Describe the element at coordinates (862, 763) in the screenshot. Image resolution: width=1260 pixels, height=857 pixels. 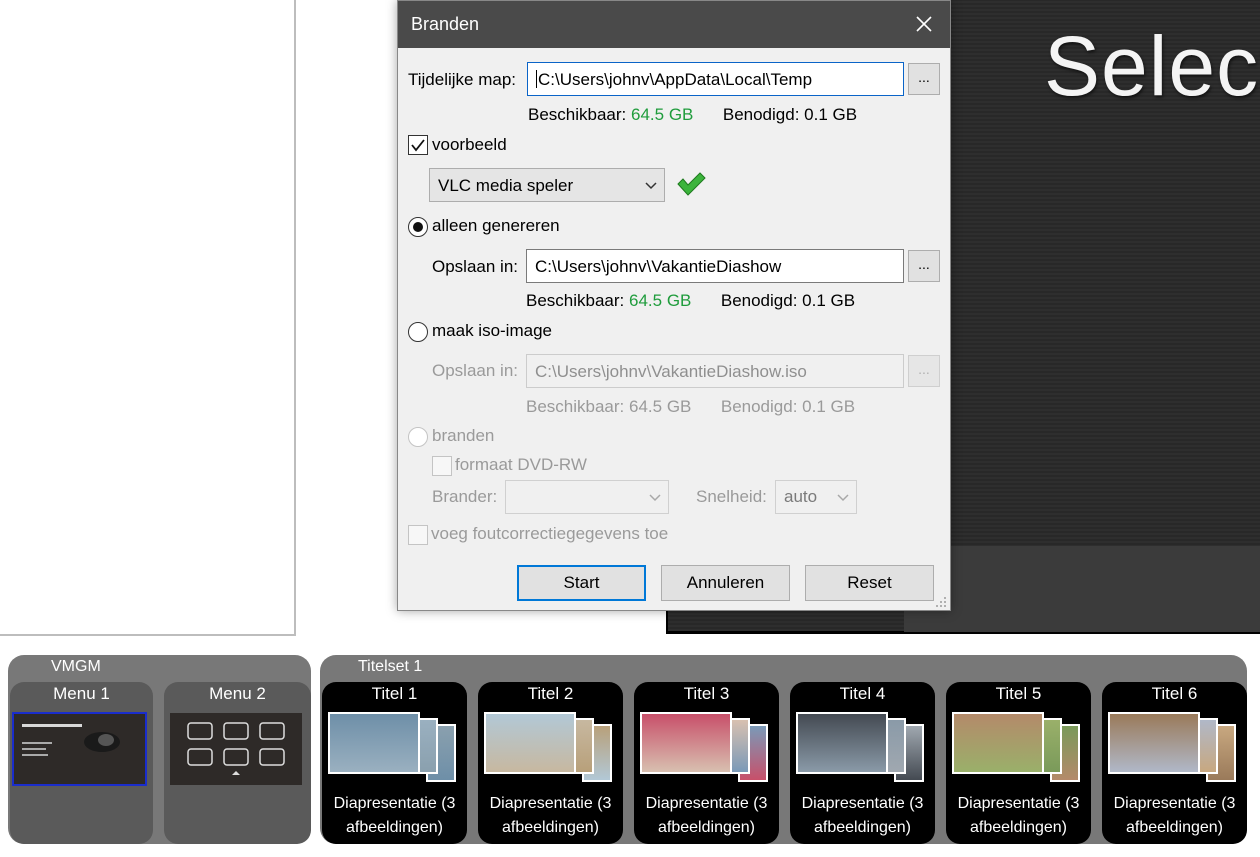
I see `title-tile-4: Titel 4 Diapresentatie (3 afbeeldingen)` at that location.